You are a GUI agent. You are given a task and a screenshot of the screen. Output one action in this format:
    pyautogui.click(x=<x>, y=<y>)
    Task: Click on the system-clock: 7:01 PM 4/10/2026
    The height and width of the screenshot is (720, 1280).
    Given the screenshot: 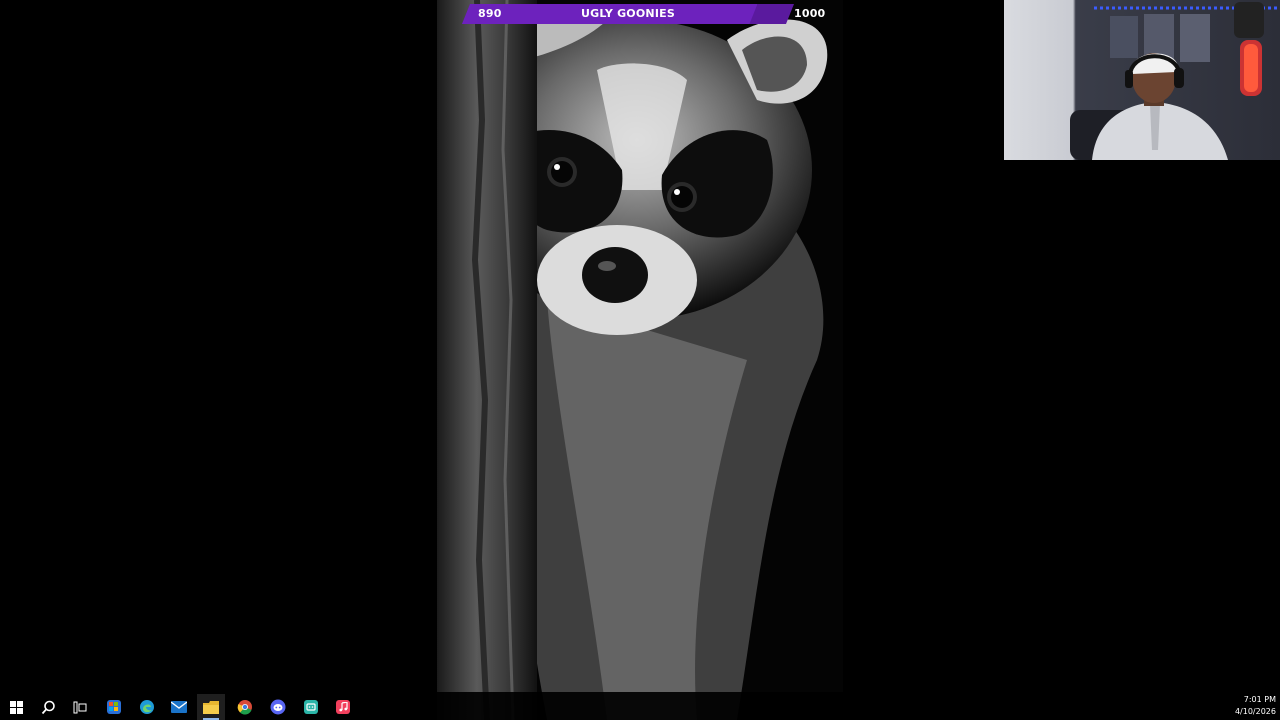 What is the action you would take?
    pyautogui.click(x=1246, y=706)
    